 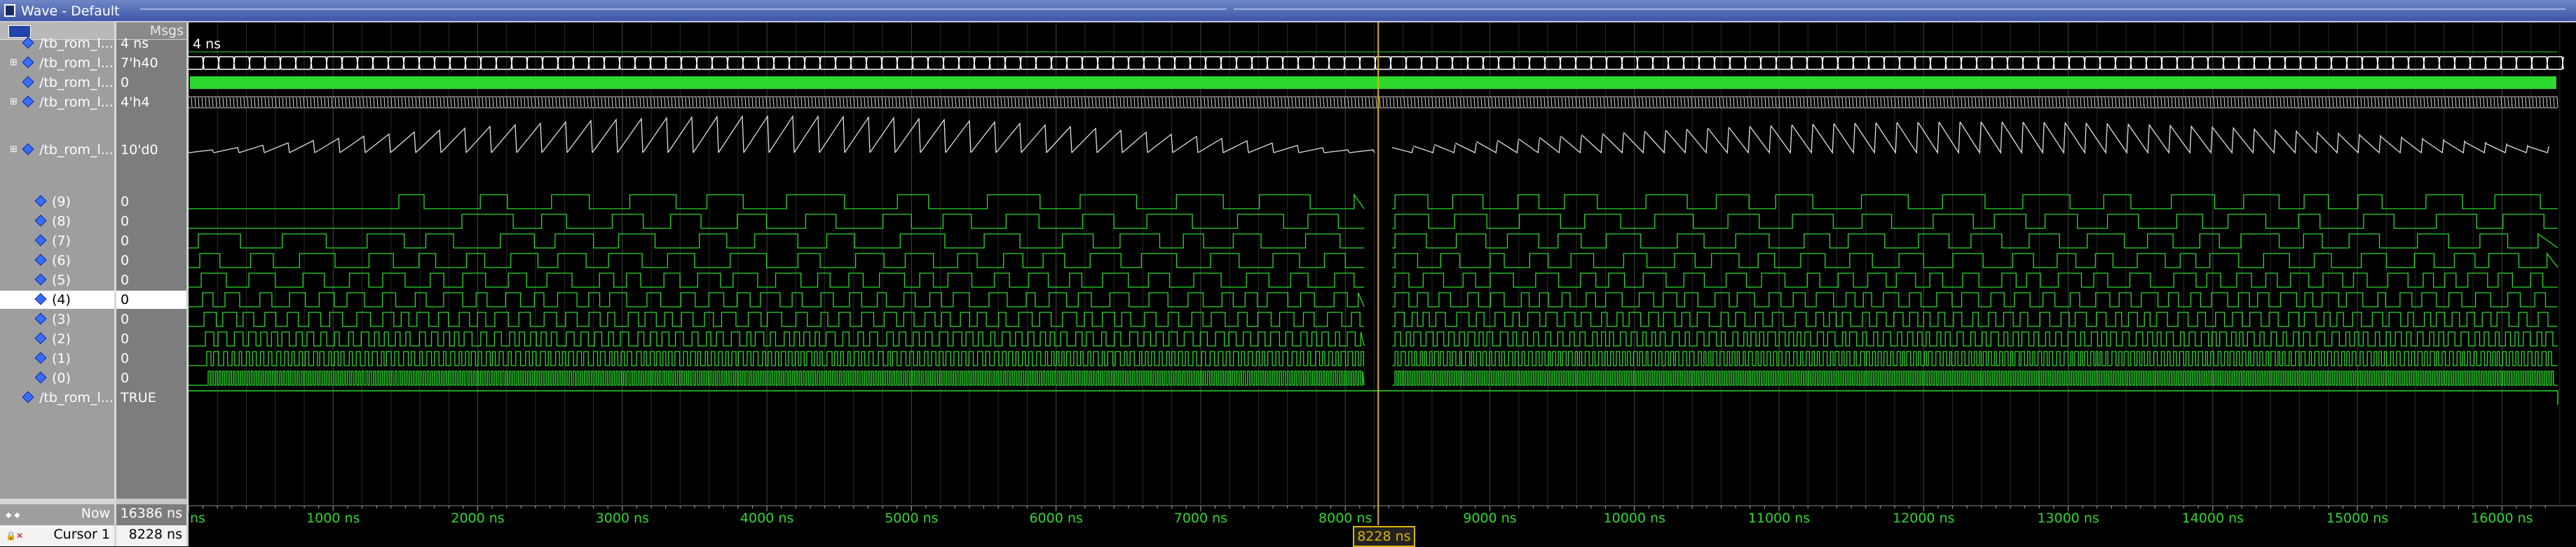 I want to click on cursor-row: 🔒✕ Cursor 1 8228 ns 8228 ns, so click(x=1288, y=536).